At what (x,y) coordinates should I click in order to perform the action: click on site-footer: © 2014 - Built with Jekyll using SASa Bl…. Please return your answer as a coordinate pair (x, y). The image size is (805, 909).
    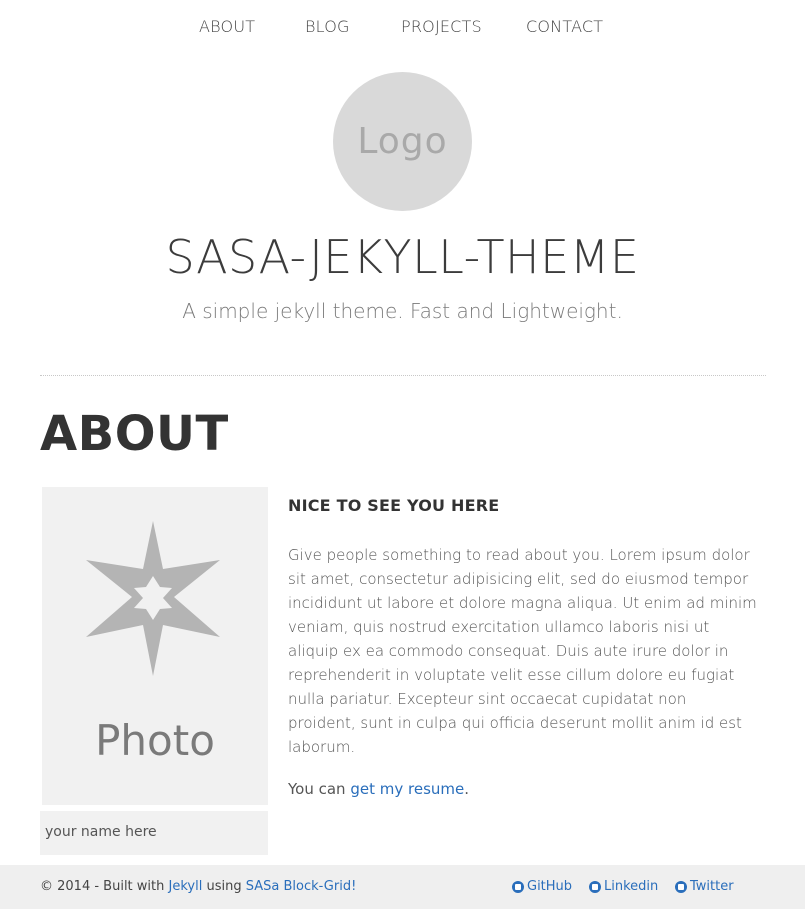
    Looking at the image, I should click on (402, 887).